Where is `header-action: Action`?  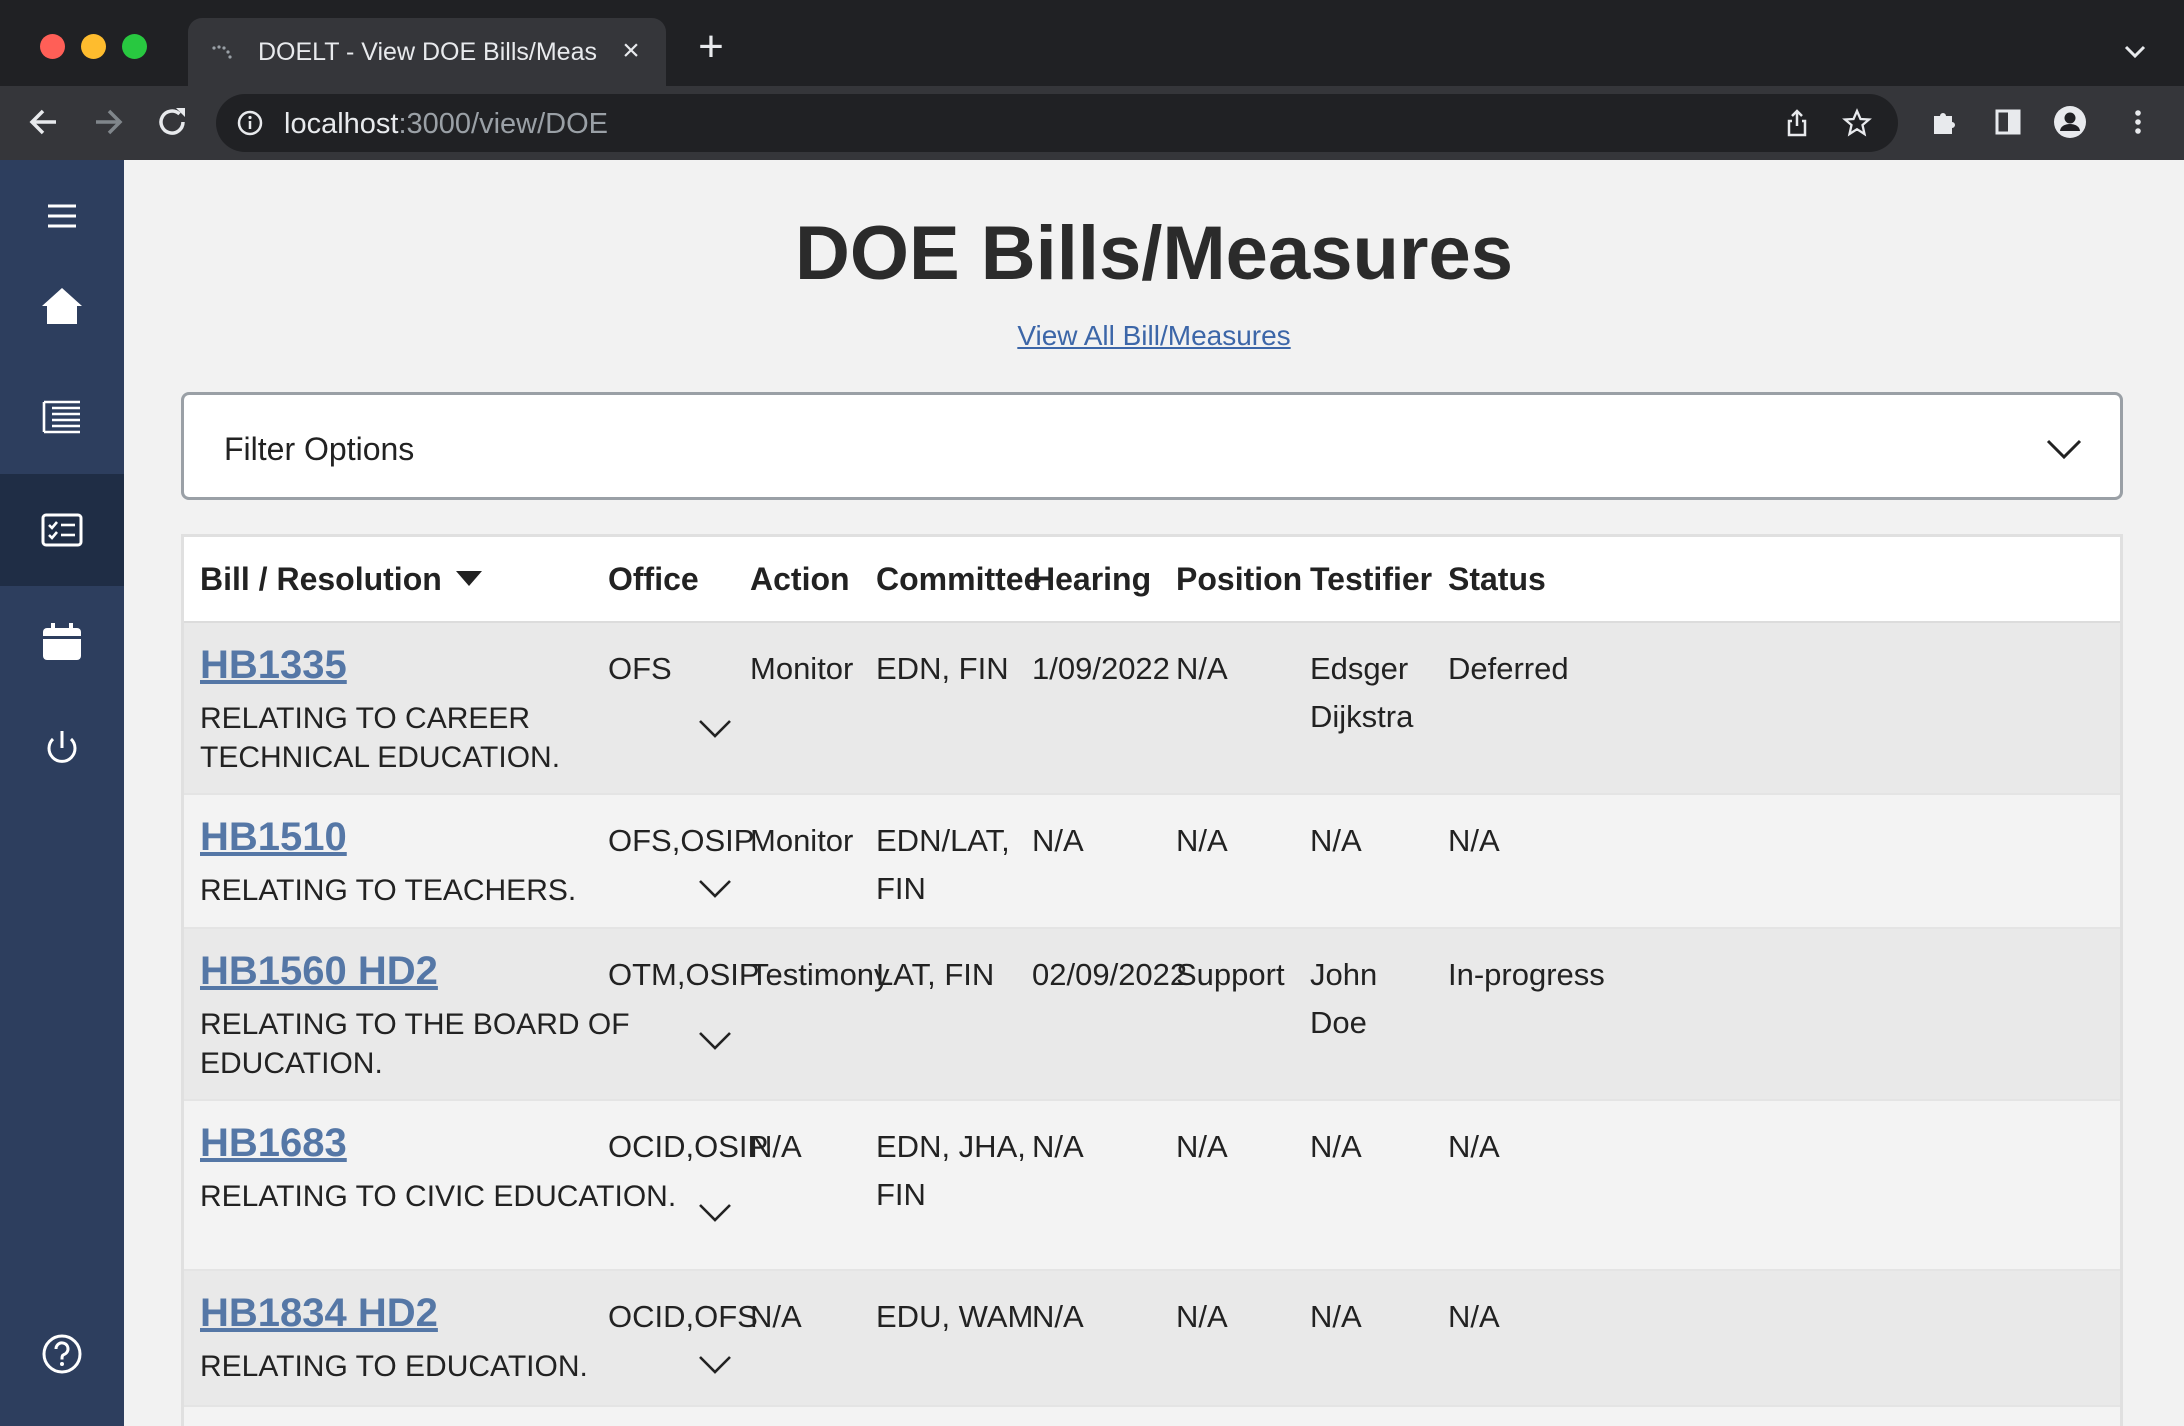
header-action: Action is located at coordinates (800, 579).